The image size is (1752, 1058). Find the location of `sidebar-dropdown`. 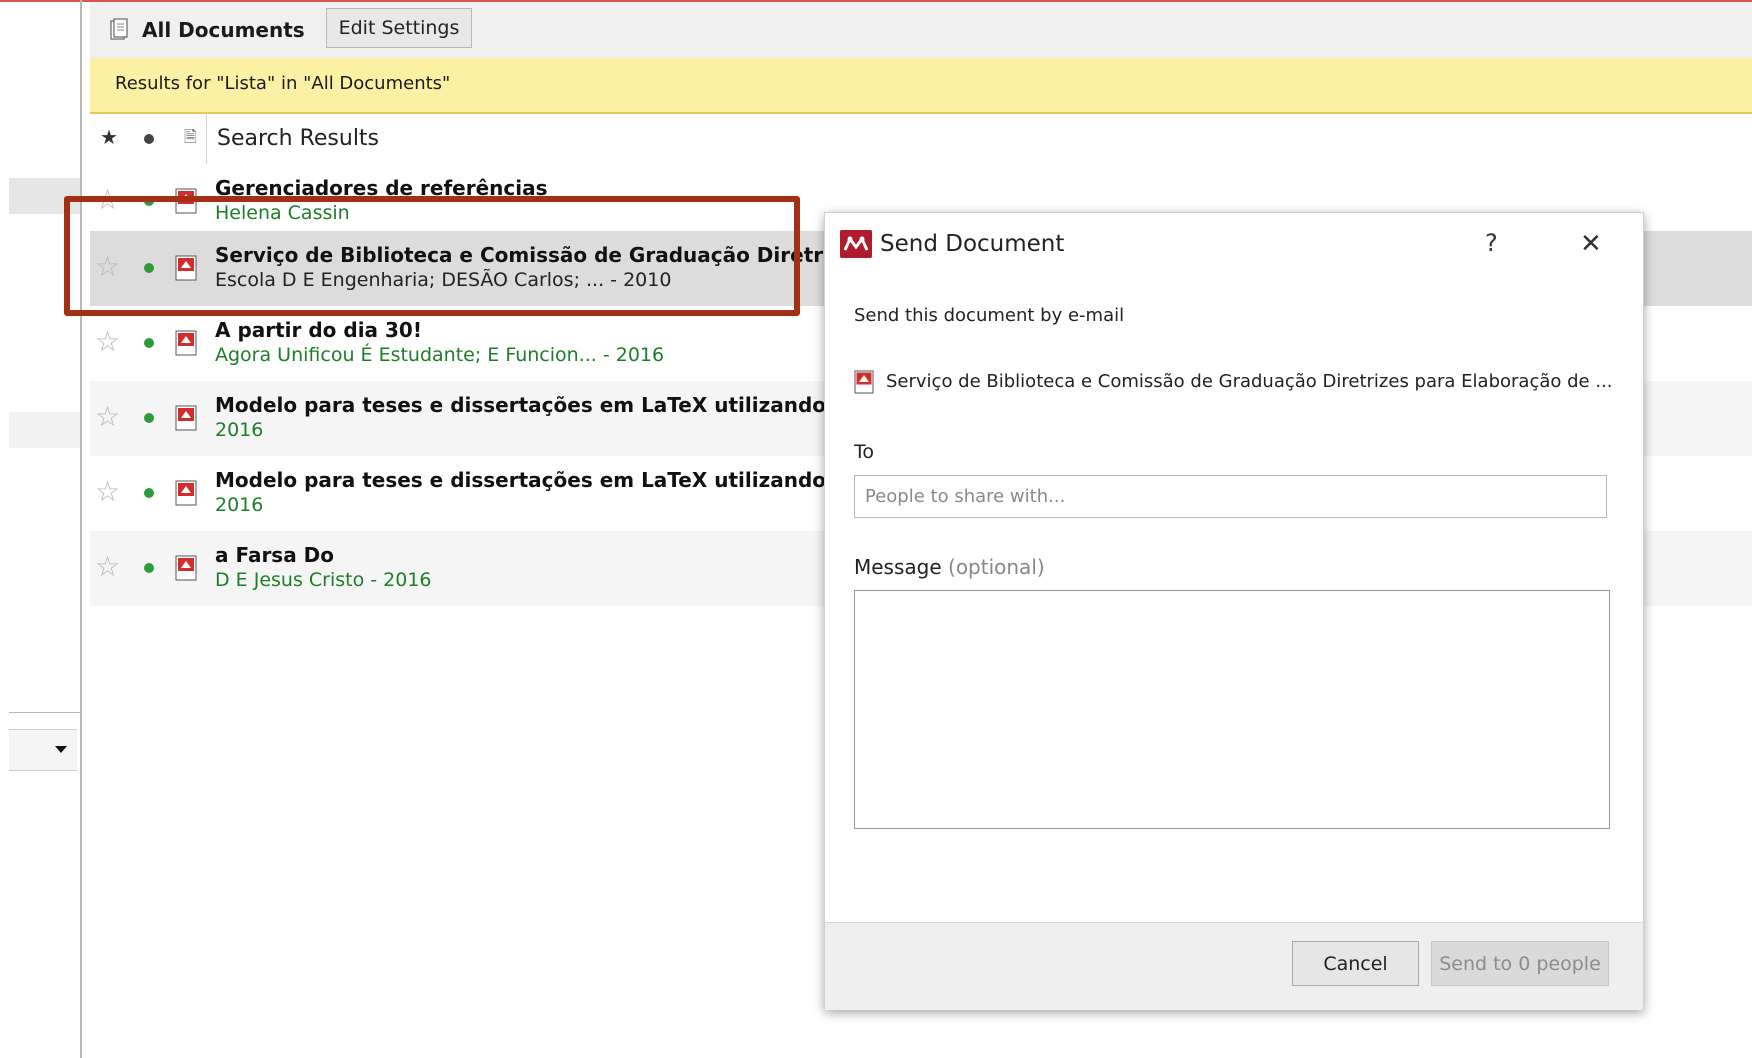

sidebar-dropdown is located at coordinates (43, 750).